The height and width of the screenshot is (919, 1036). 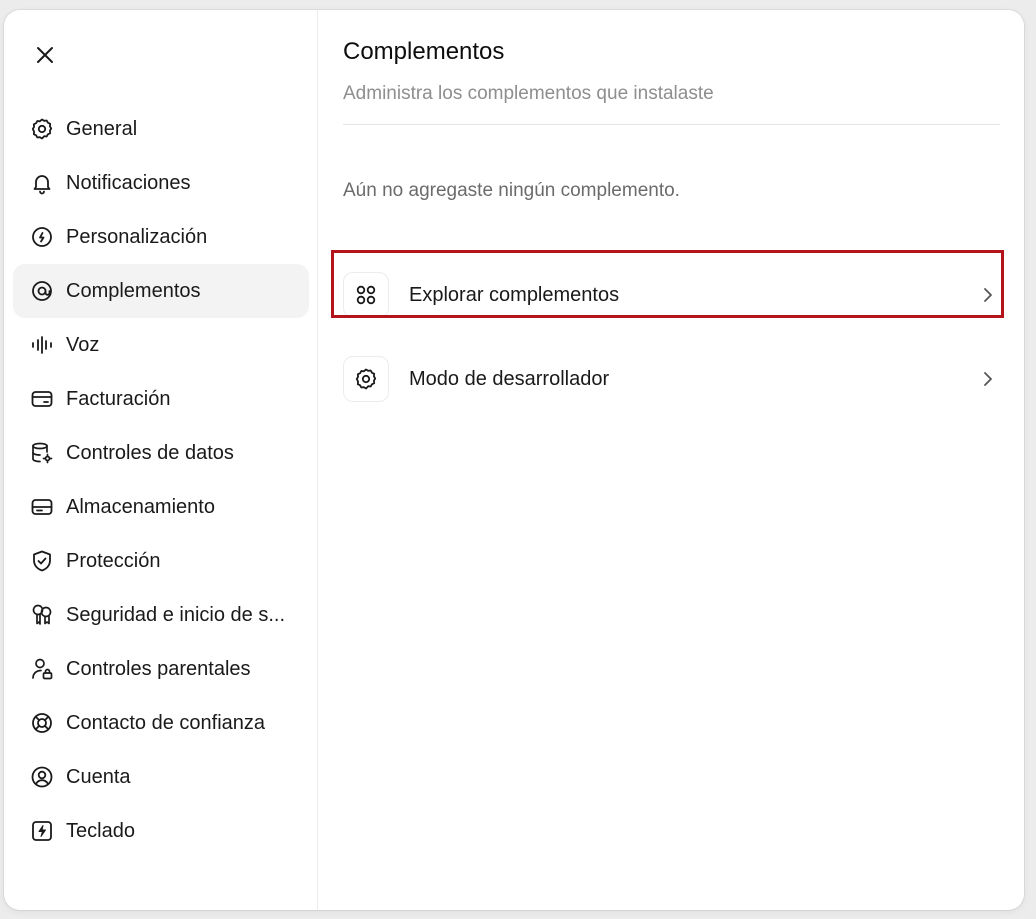 I want to click on sidebar-item-complementos: Complementos, so click(x=161, y=291).